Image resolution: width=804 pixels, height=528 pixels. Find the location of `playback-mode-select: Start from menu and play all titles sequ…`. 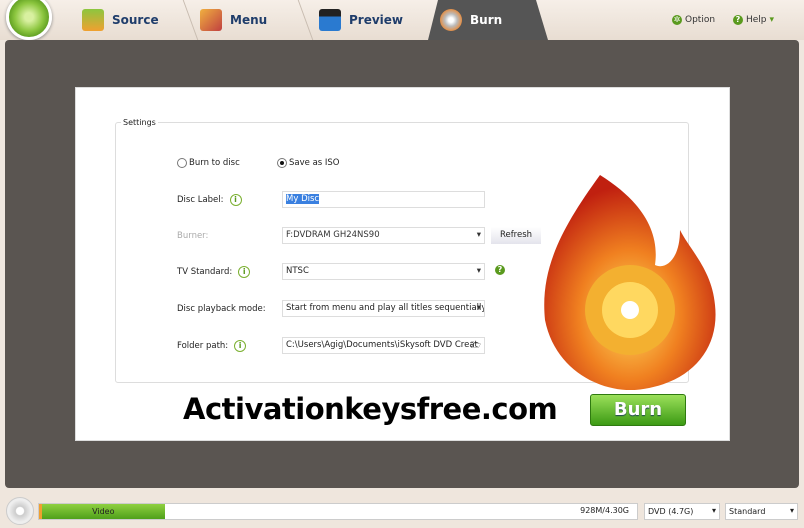

playback-mode-select: Start from menu and play all titles sequ… is located at coordinates (383, 308).